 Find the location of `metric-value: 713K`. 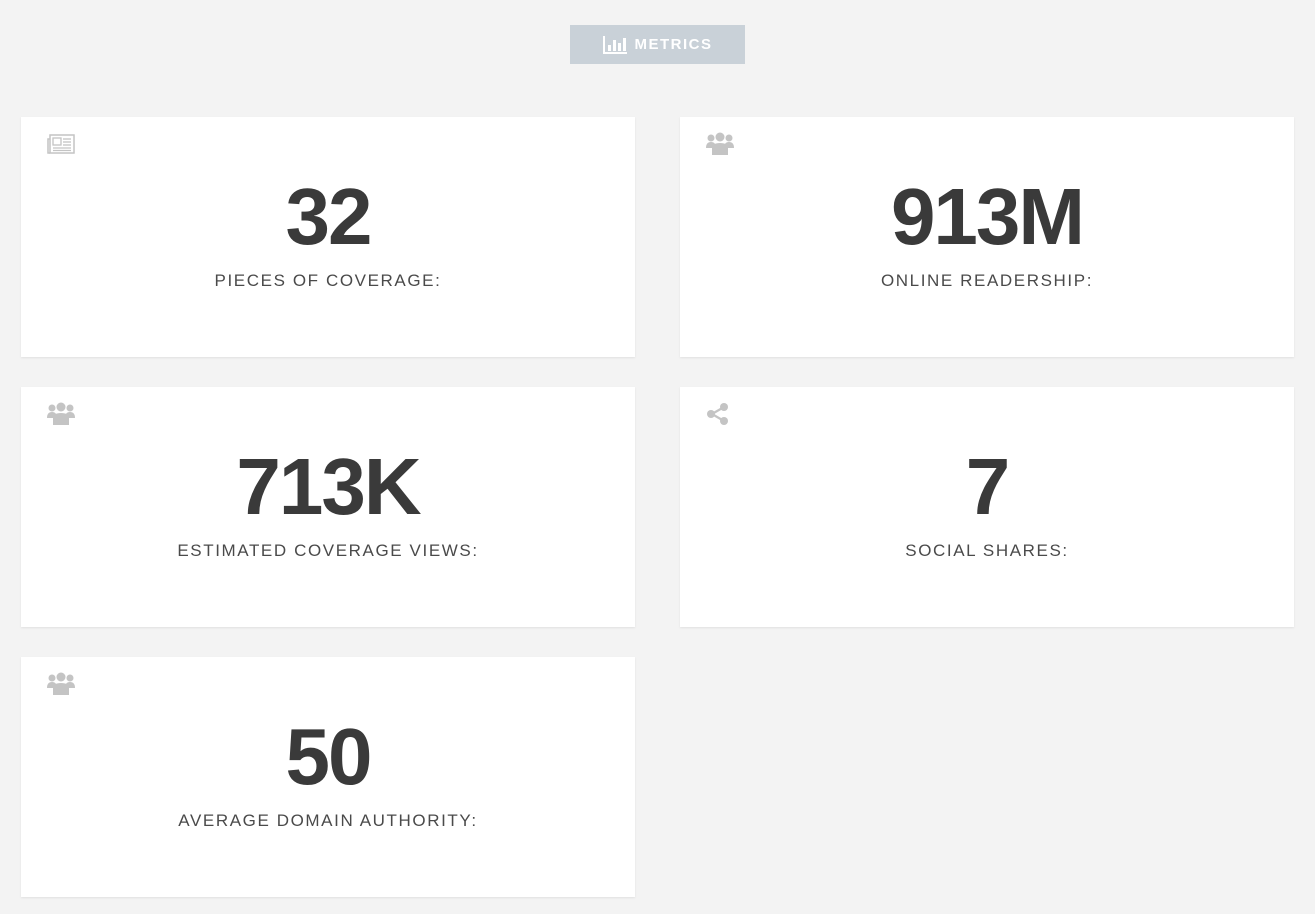

metric-value: 713K is located at coordinates (328, 486).